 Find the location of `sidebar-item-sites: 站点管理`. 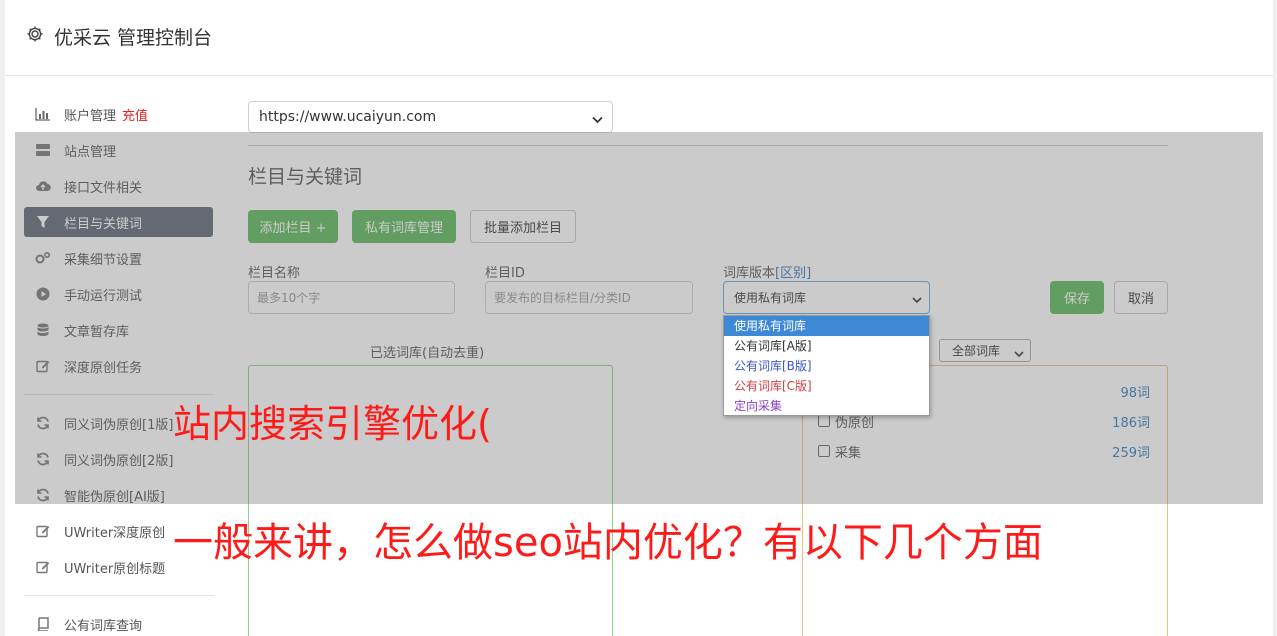

sidebar-item-sites: 站点管理 is located at coordinates (118, 150).